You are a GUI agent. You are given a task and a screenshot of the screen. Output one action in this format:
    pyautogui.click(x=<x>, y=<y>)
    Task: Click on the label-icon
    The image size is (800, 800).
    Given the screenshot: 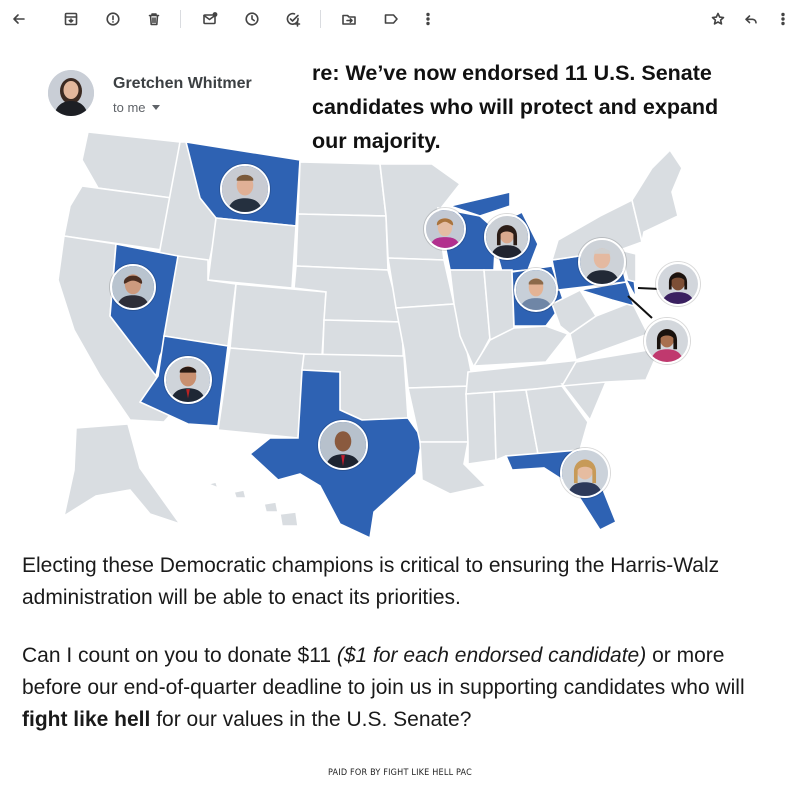 What is the action you would take?
    pyautogui.click(x=391, y=19)
    